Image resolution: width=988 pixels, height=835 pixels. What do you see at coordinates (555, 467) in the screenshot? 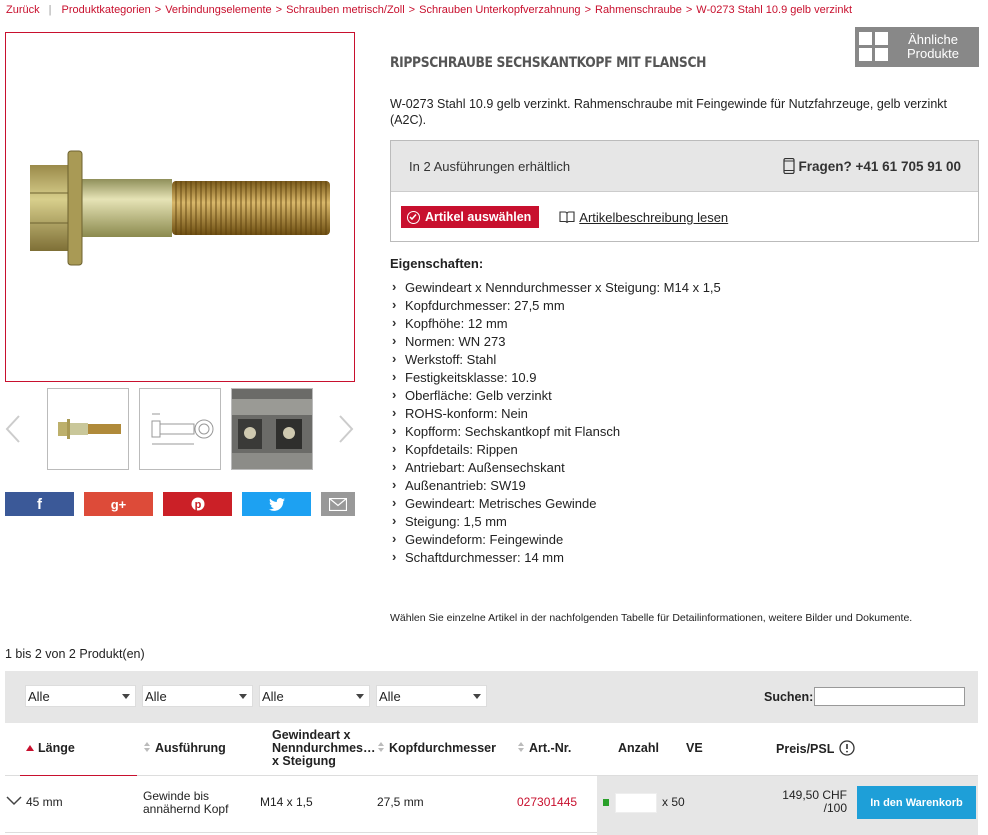
I see `property-item: Antriebart: Außensechskant` at bounding box center [555, 467].